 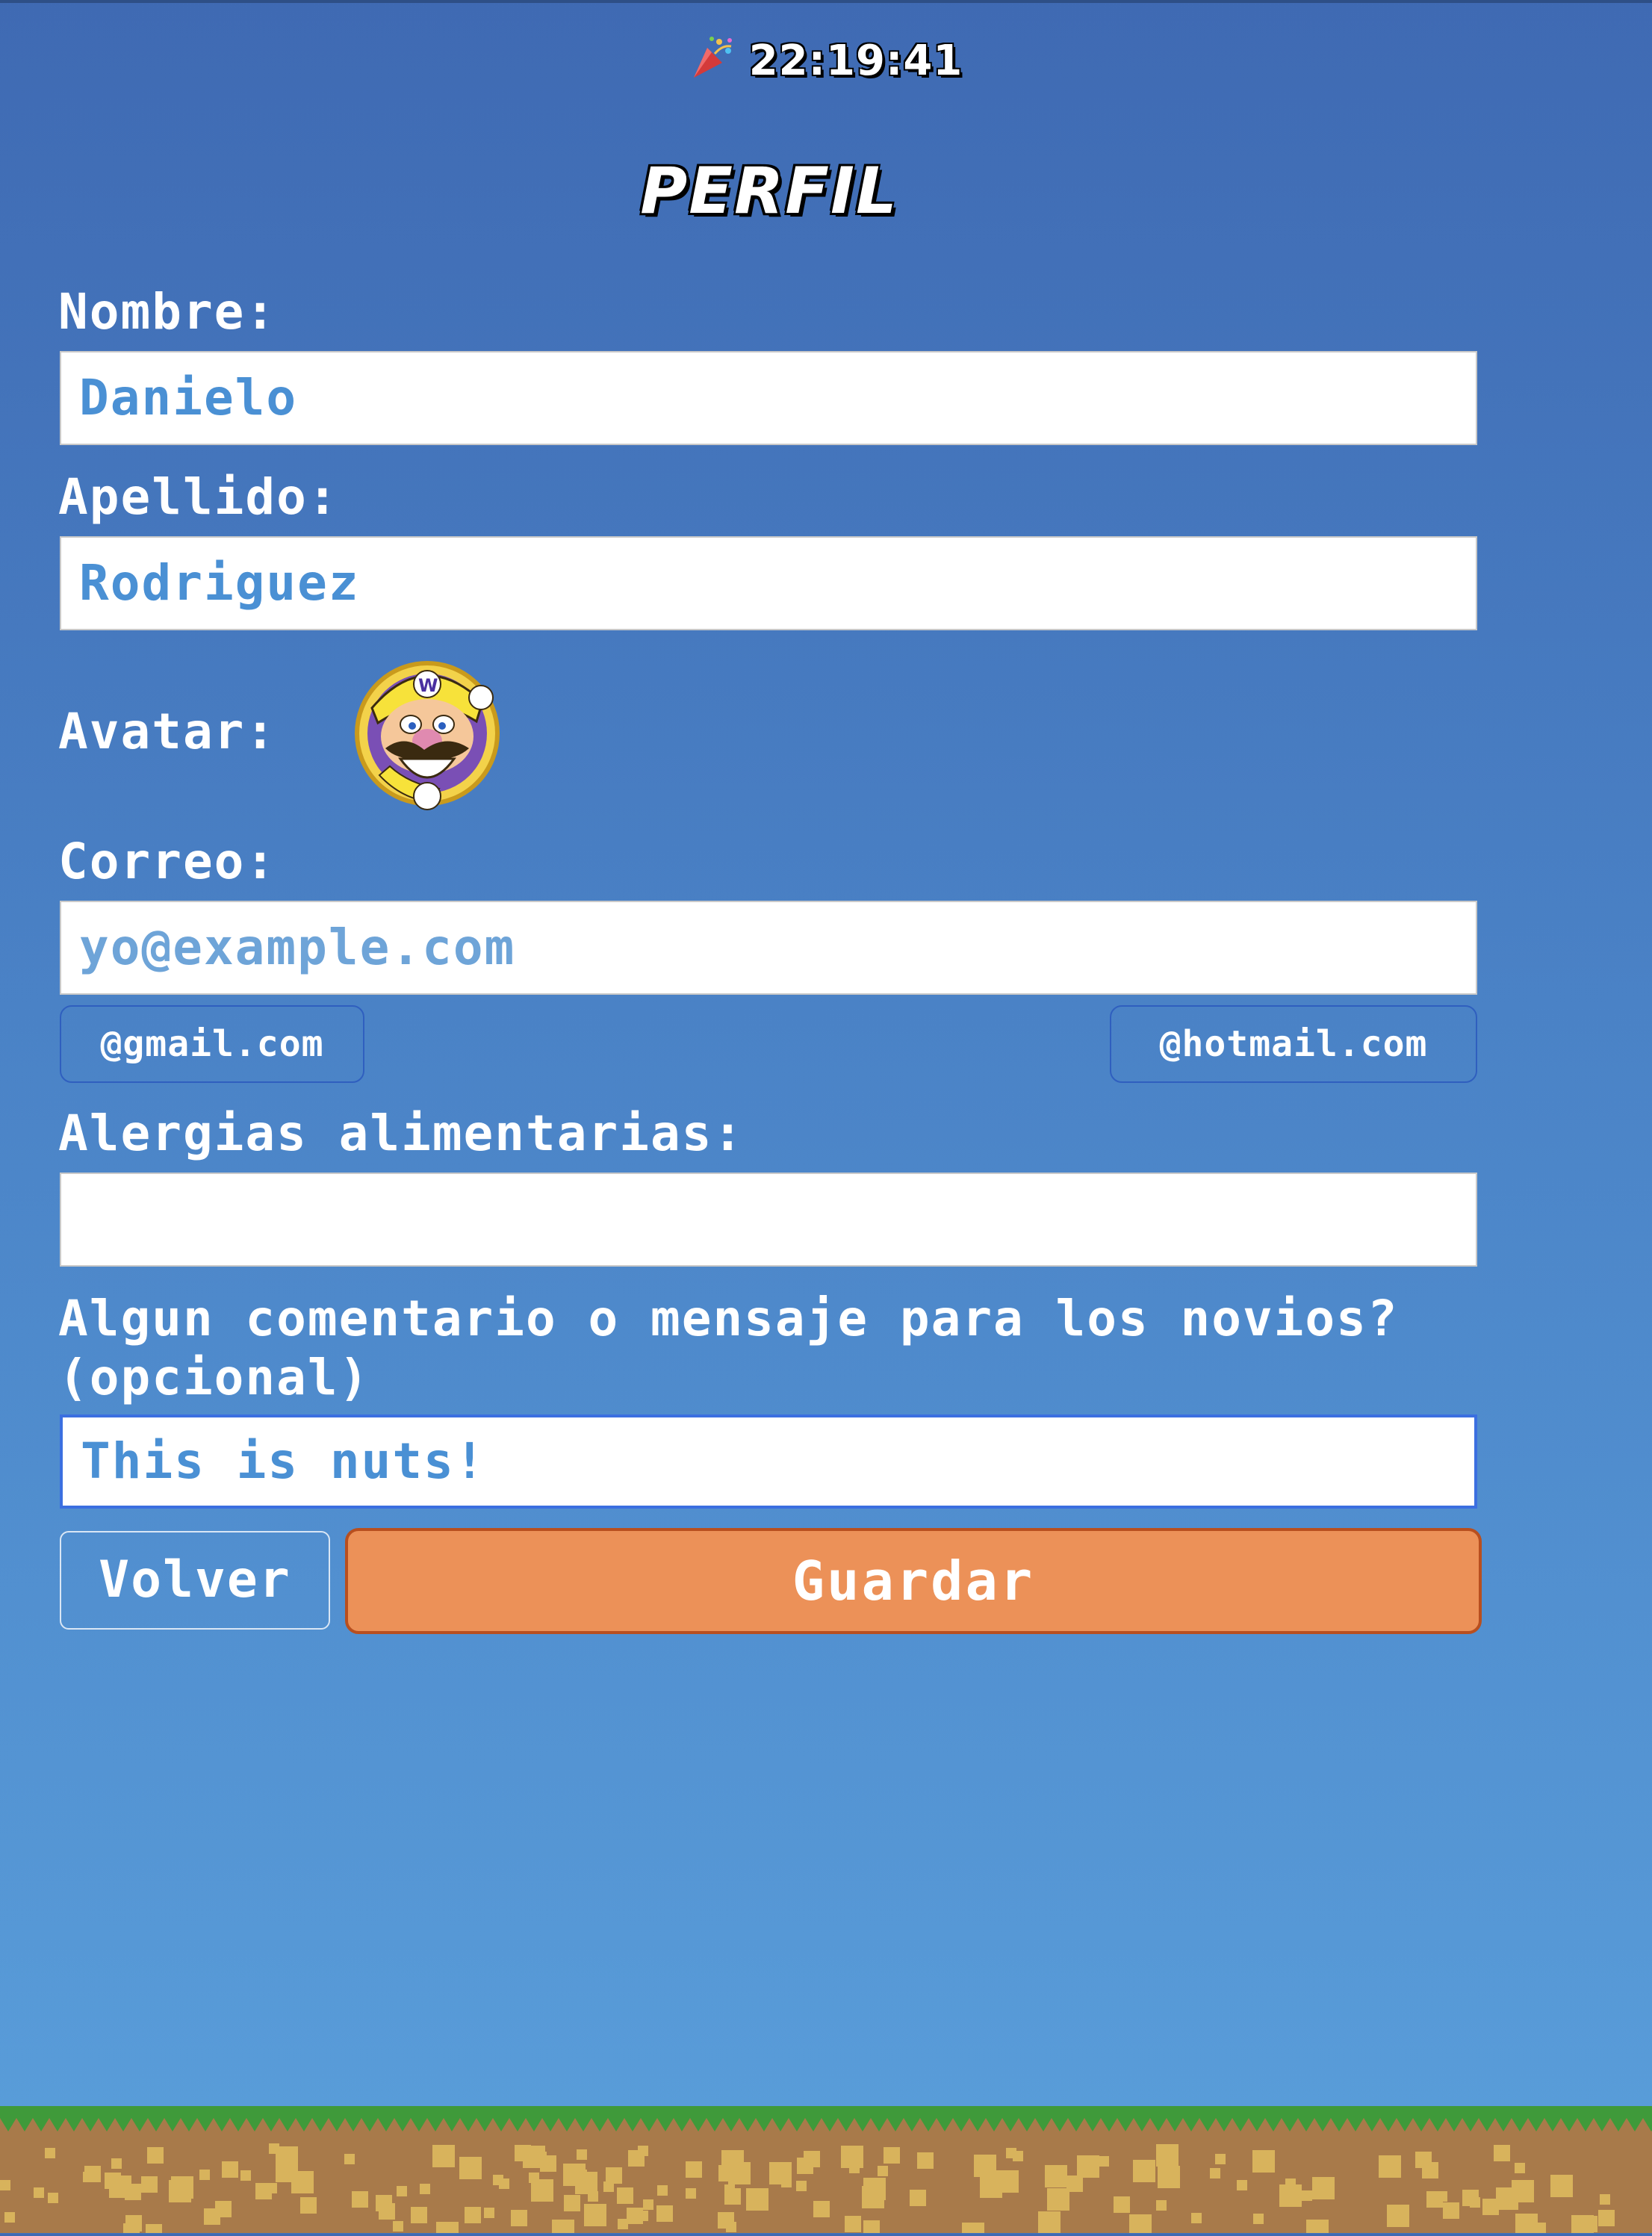 I want to click on clock-time: 22:19:41, so click(x=855, y=61).